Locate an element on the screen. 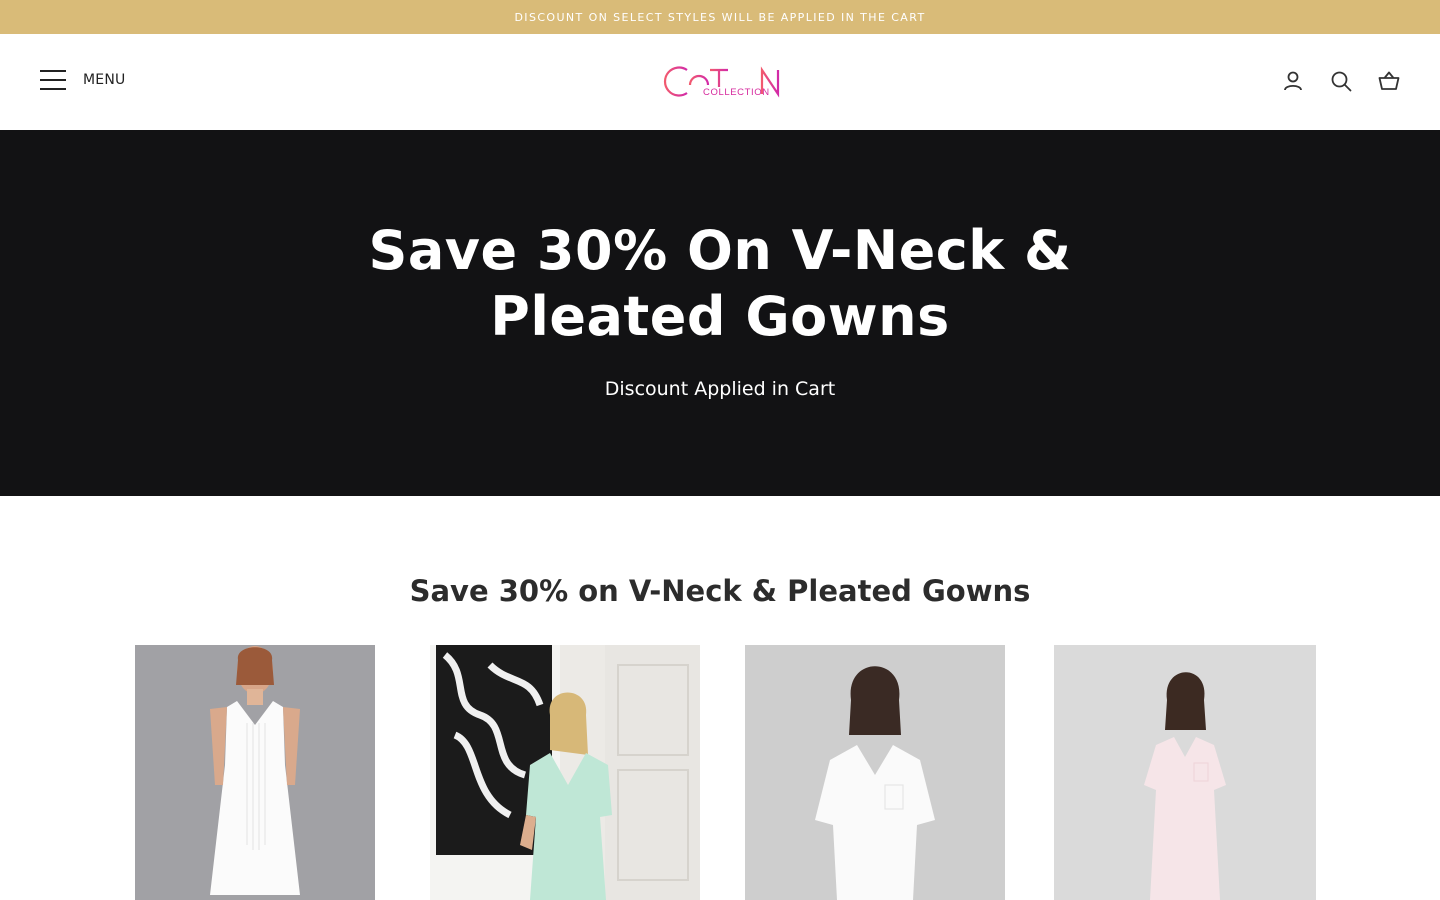 The width and height of the screenshot is (1440, 900). logo-graphic: COLLECTION is located at coordinates (721, 82).